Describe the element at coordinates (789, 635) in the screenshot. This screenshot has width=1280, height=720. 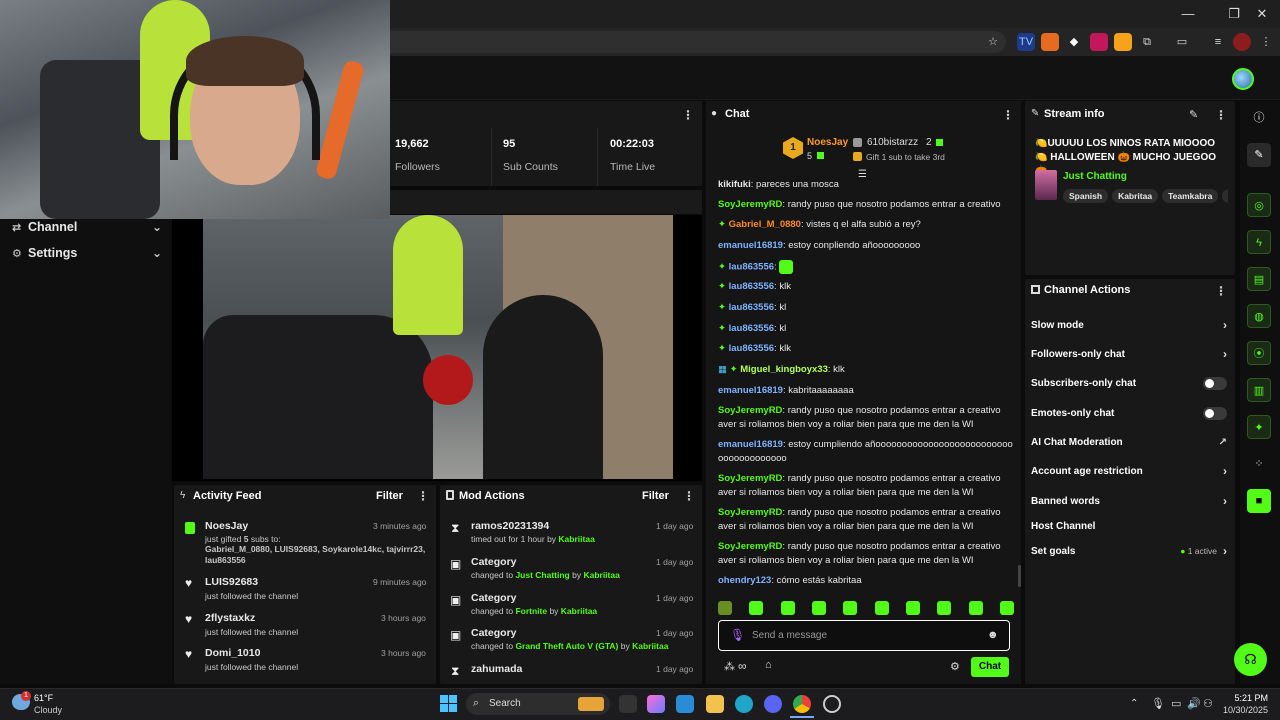
I see `chat-input-placeholder: Send a message` at that location.